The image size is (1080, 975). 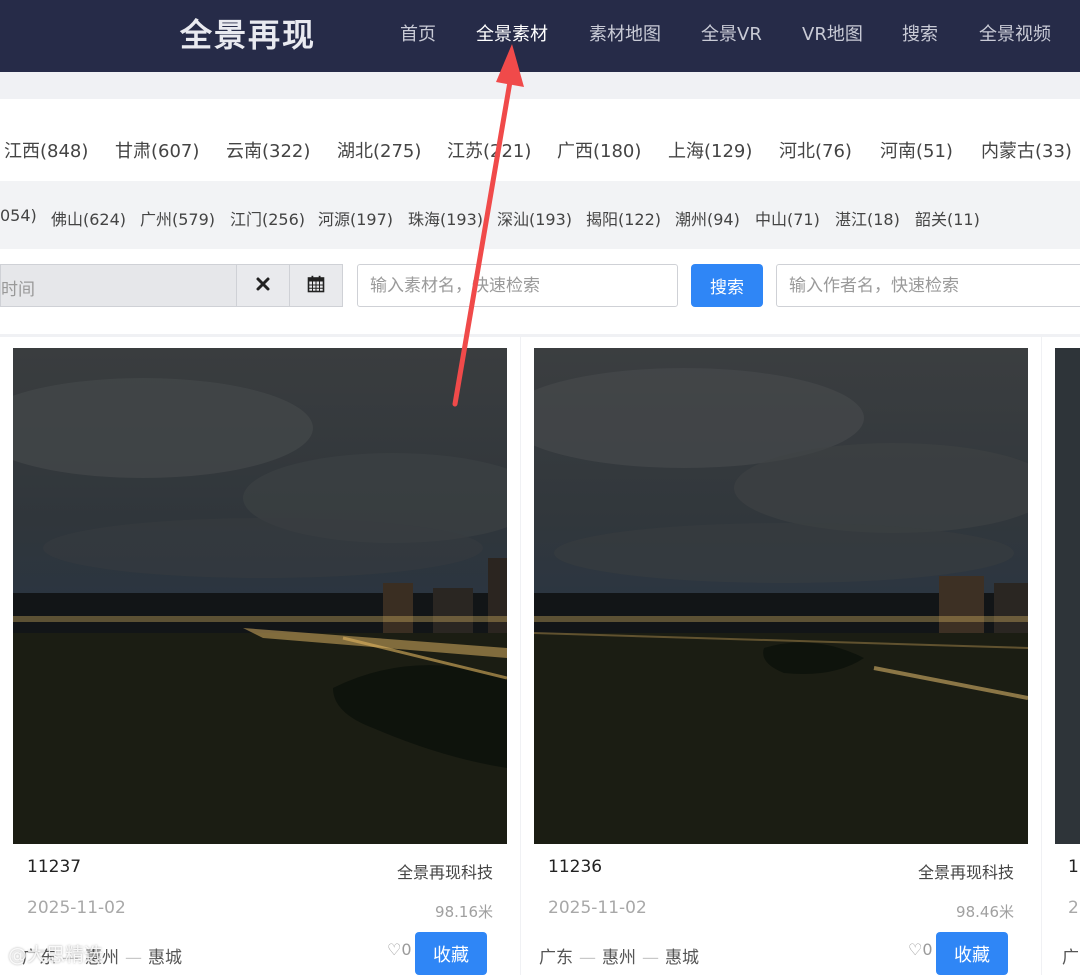 I want to click on material-location: 广, so click(x=1070, y=955).